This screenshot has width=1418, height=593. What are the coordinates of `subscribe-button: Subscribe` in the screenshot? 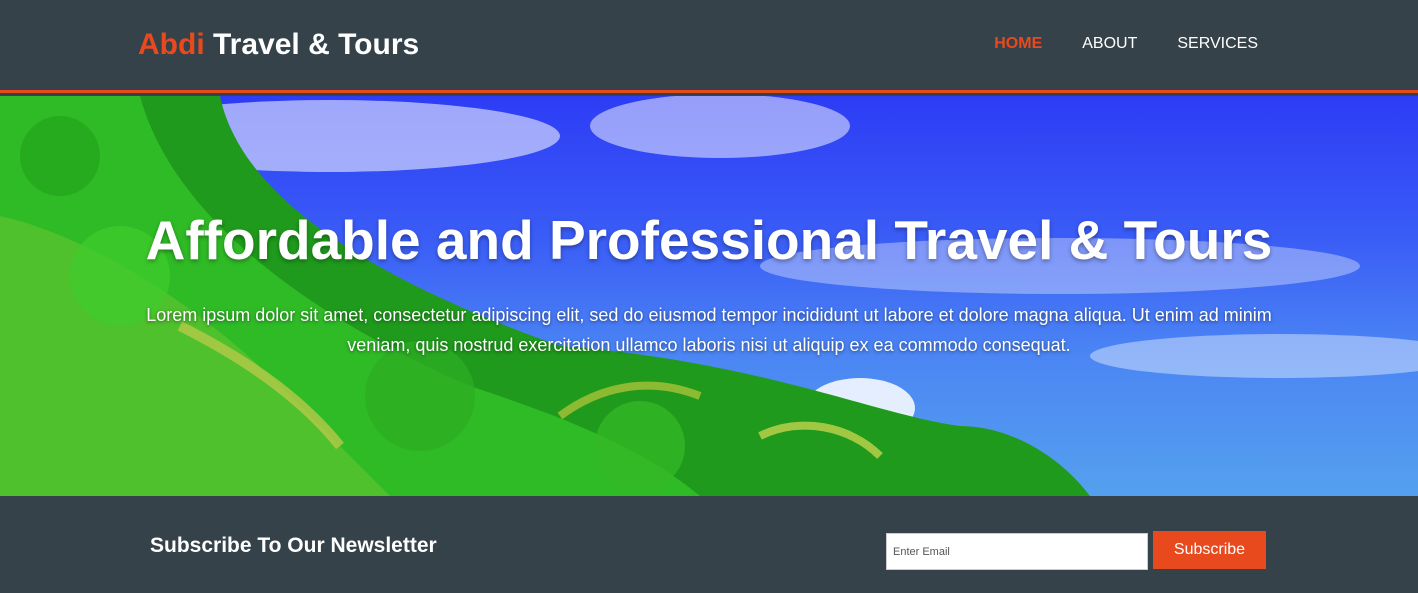 It's located at (1209, 550).